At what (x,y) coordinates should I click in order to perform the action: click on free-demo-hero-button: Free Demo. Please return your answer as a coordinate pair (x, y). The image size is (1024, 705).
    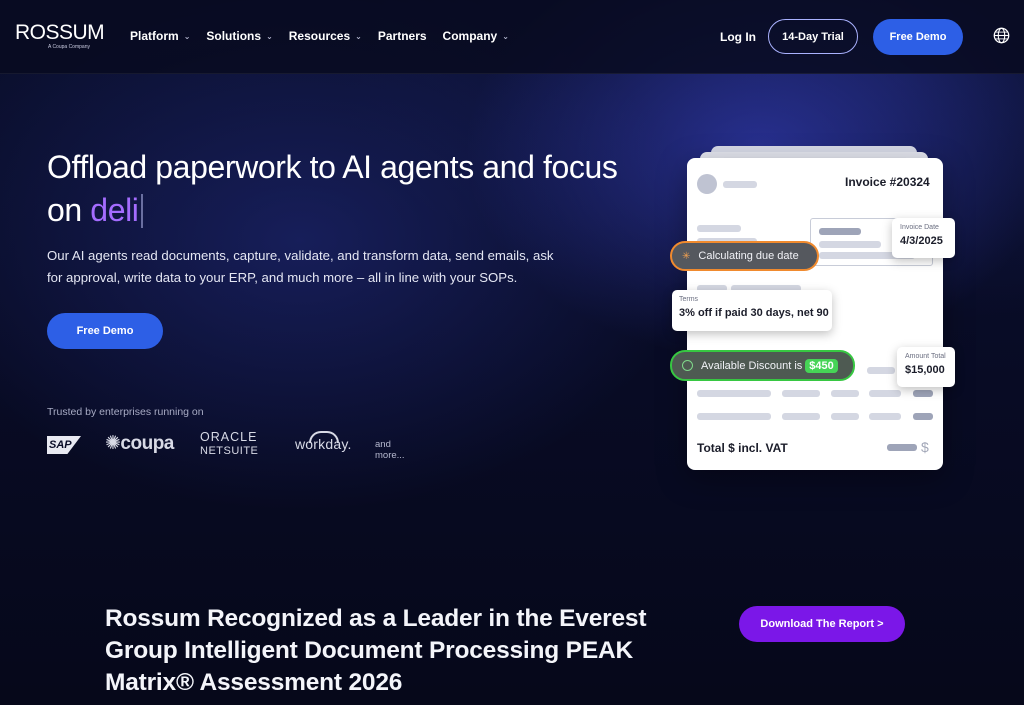
    Looking at the image, I should click on (105, 331).